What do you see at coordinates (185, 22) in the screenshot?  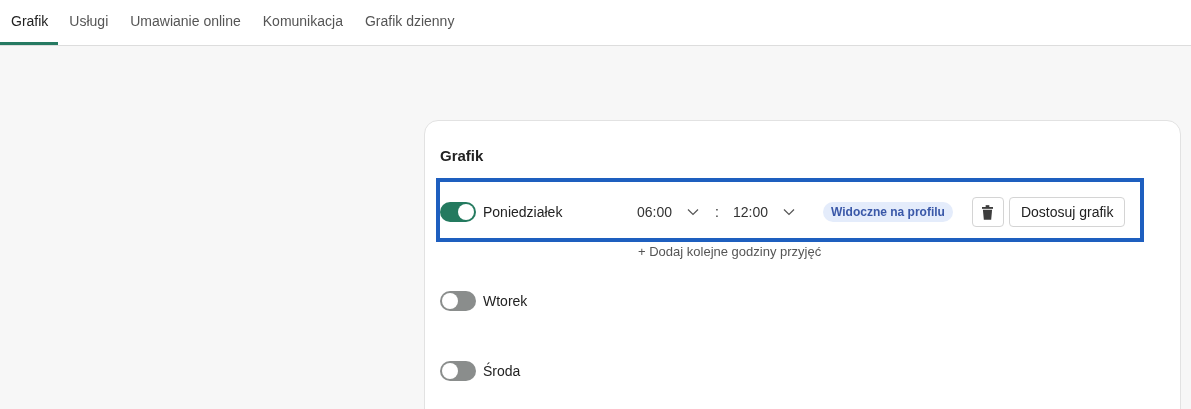 I see `tab: Umawianie online` at bounding box center [185, 22].